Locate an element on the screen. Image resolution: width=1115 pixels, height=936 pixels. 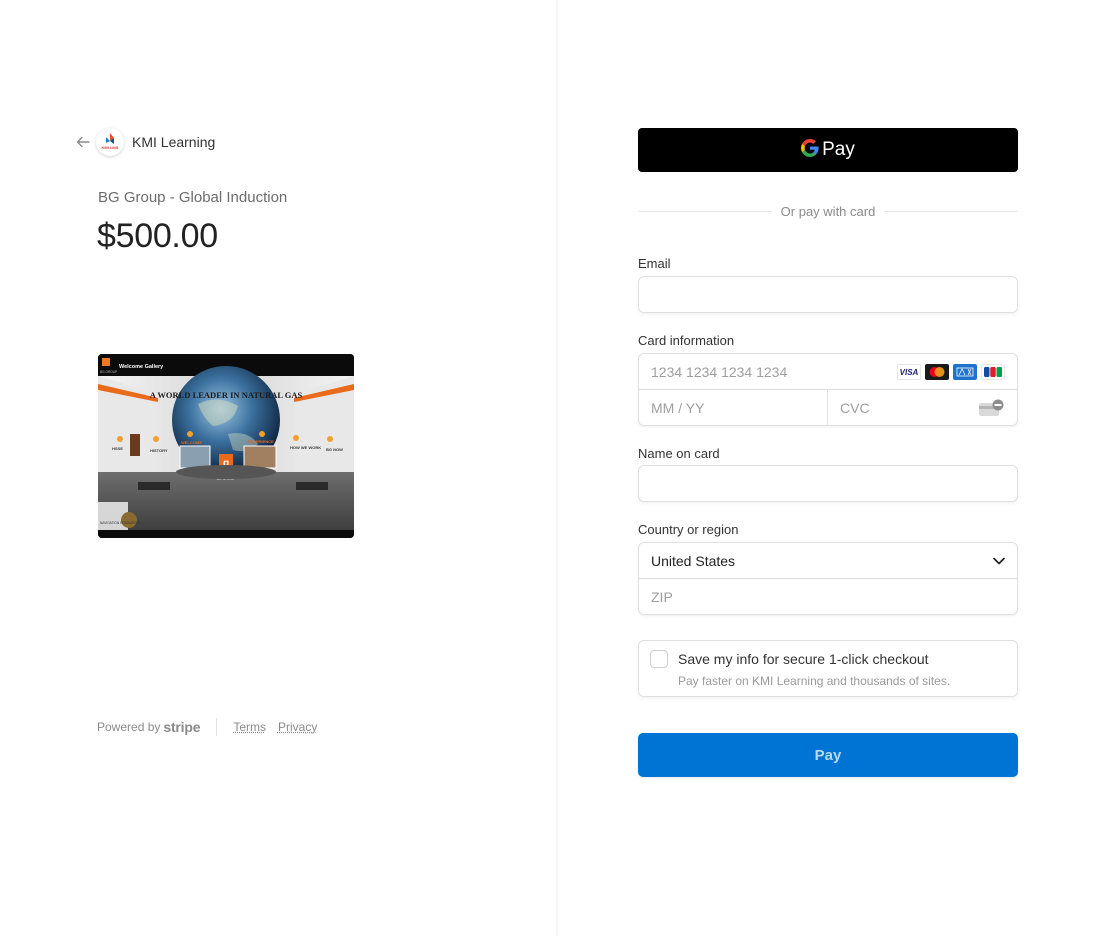
powered-by-text: Powered by is located at coordinates (129, 727).